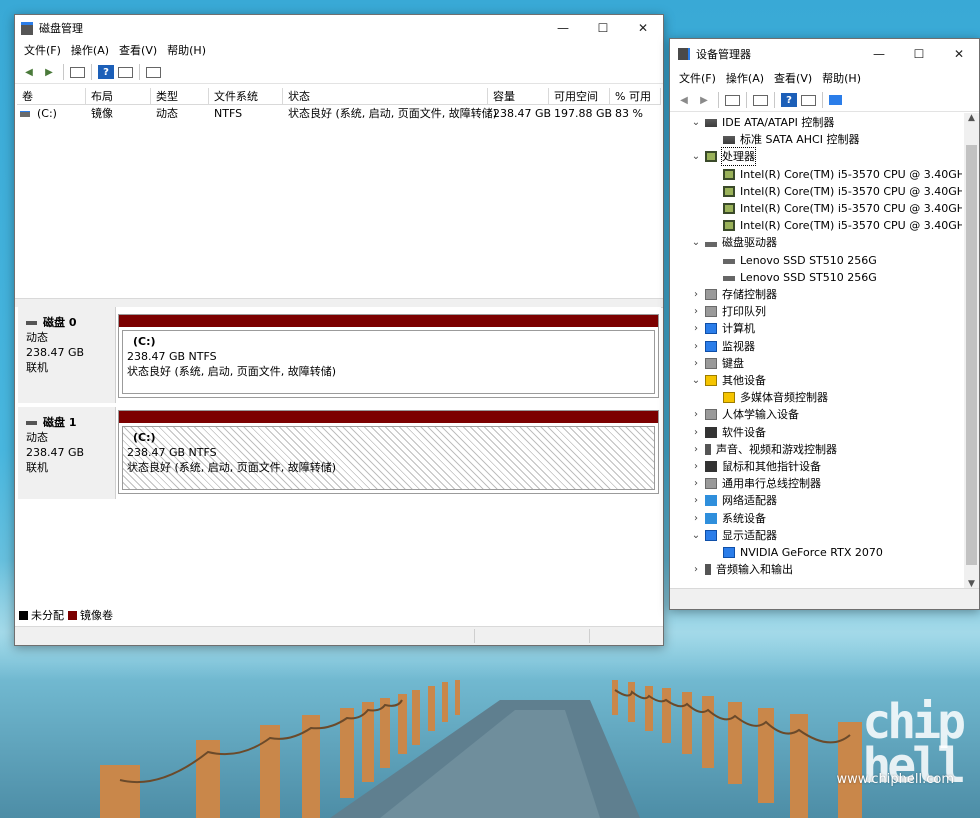  I want to click on tree-category: › 通用串行总线控制器, so click(745, 483).